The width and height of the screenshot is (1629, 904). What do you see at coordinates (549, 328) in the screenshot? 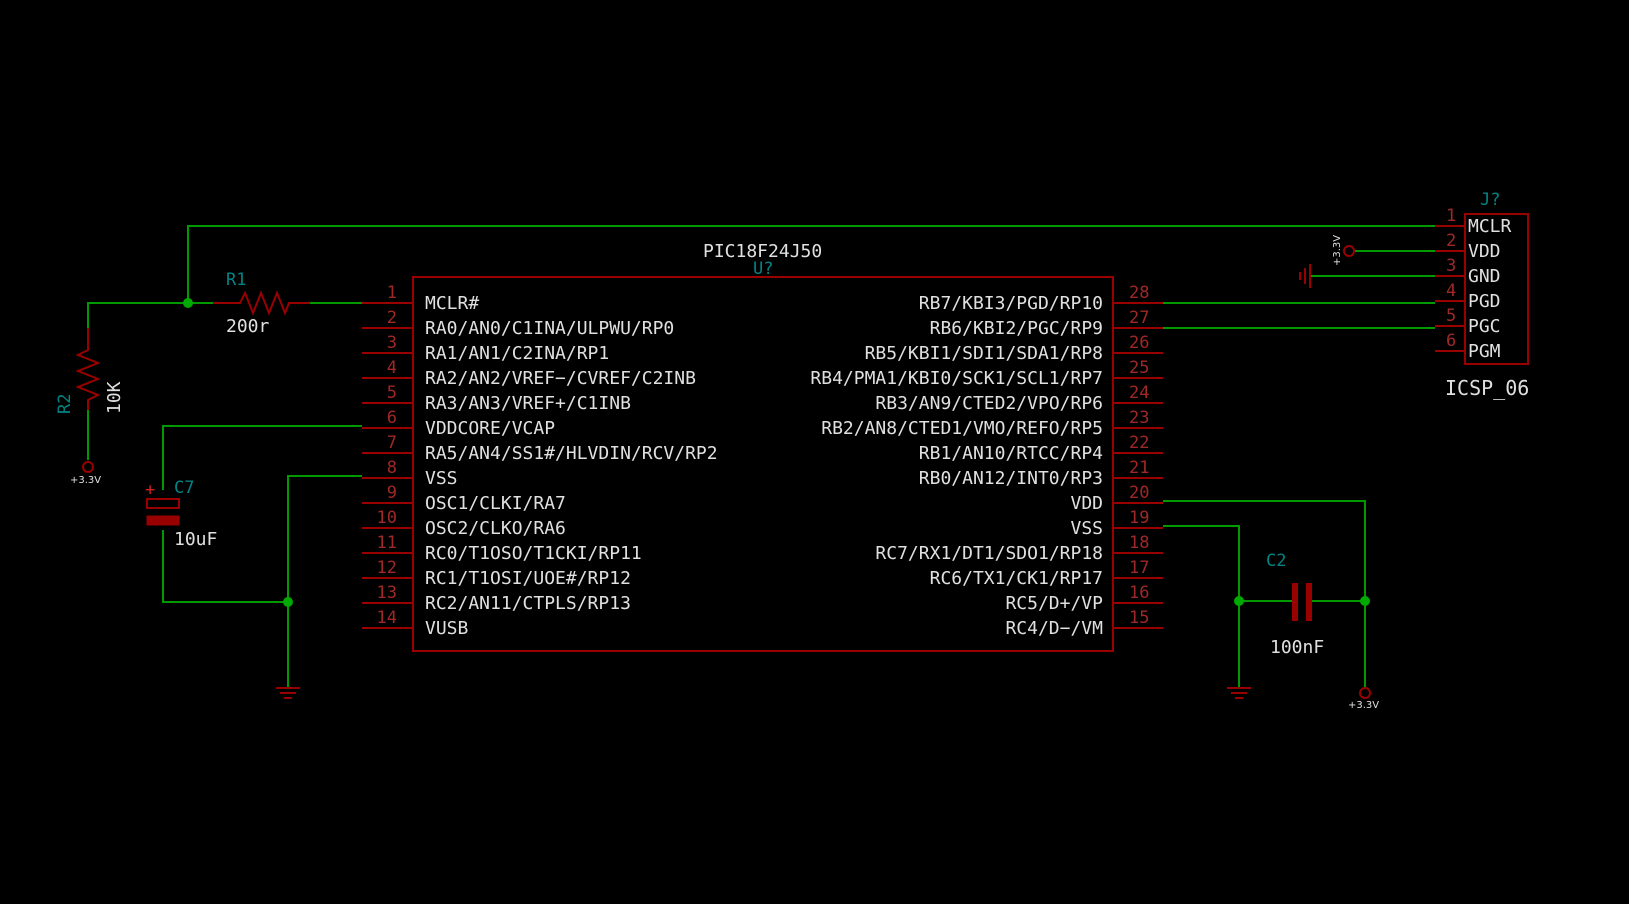
I see `ic-pin-name: RA0/AN0/C1INA/ULPWU/RP0` at bounding box center [549, 328].